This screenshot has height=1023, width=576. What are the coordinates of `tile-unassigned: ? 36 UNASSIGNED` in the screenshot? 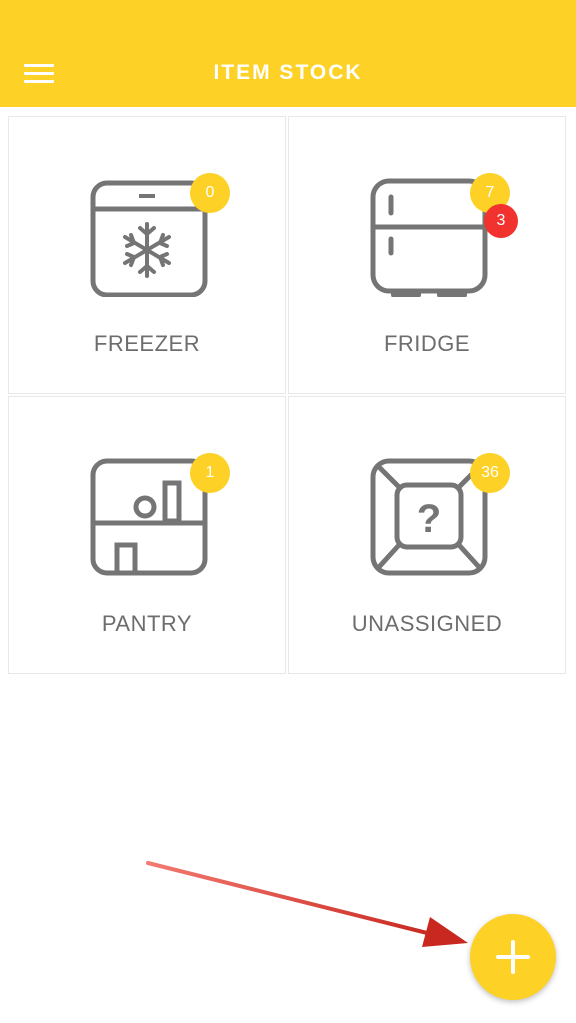 It's located at (427, 535).